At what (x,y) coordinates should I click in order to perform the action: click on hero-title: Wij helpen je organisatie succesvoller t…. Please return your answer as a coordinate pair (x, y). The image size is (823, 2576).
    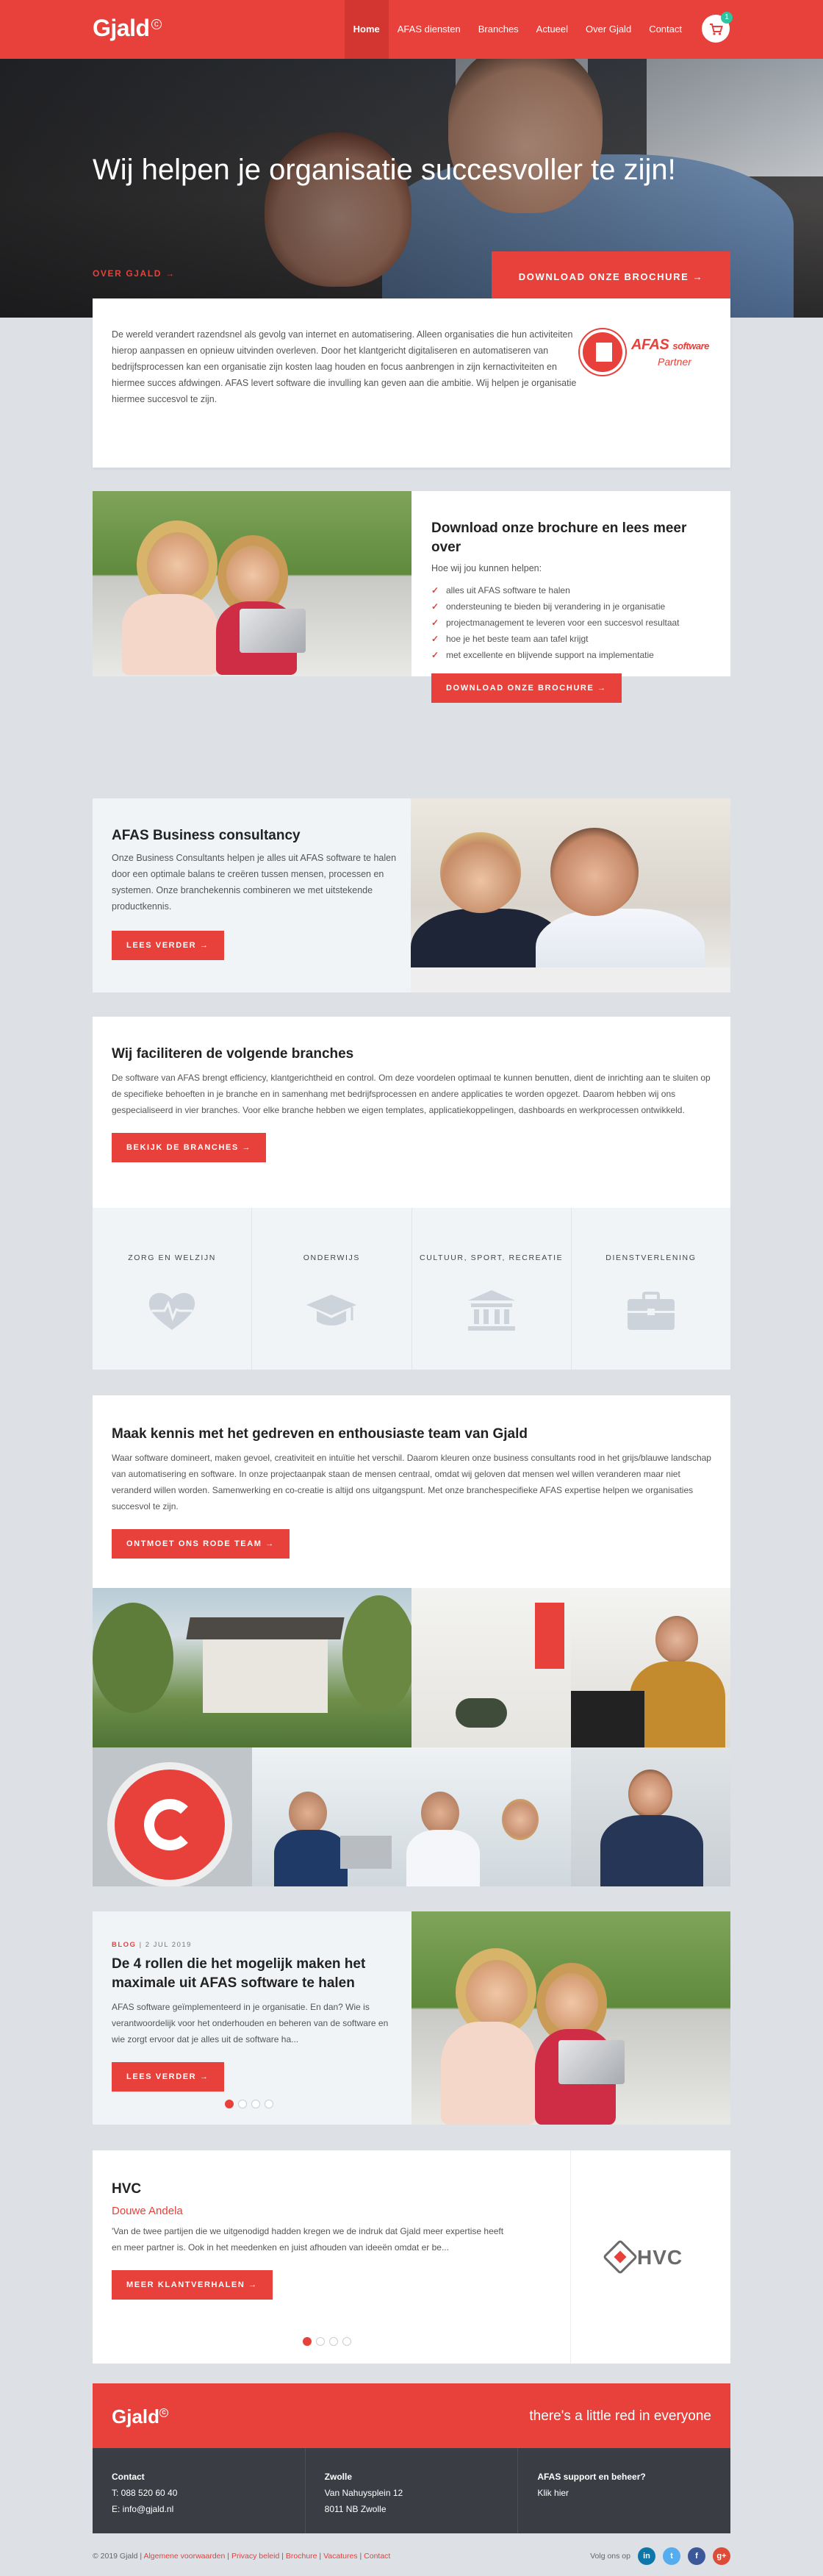
    Looking at the image, I should click on (384, 170).